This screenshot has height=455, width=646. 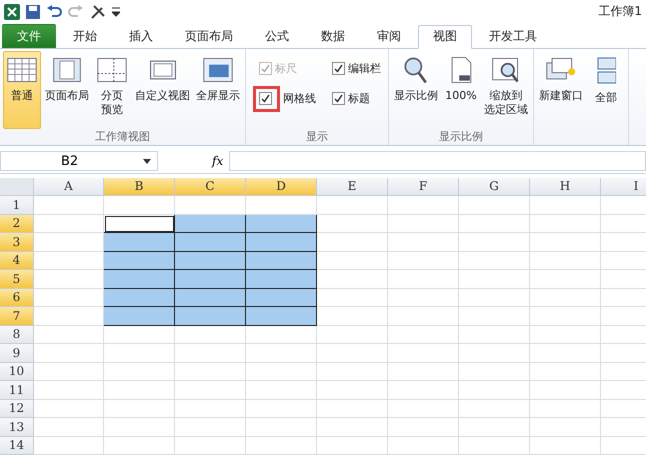 What do you see at coordinates (29, 36) in the screenshot?
I see `file-tab: 文件` at bounding box center [29, 36].